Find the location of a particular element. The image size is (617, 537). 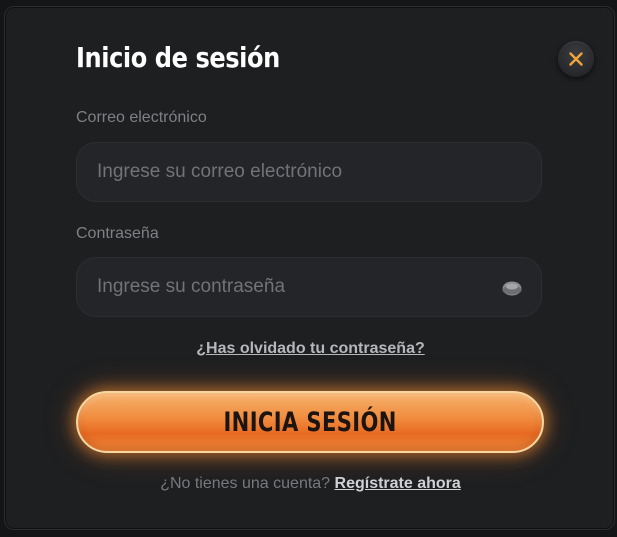

close-button is located at coordinates (576, 59).